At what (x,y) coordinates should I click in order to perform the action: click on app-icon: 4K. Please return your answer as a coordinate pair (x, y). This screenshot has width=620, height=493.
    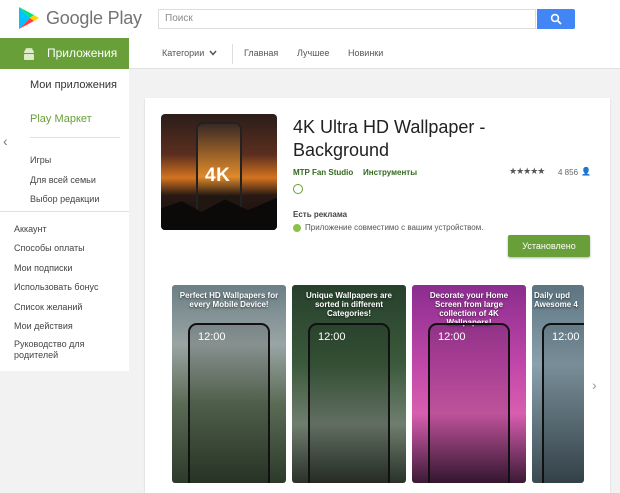
    Looking at the image, I should click on (219, 172).